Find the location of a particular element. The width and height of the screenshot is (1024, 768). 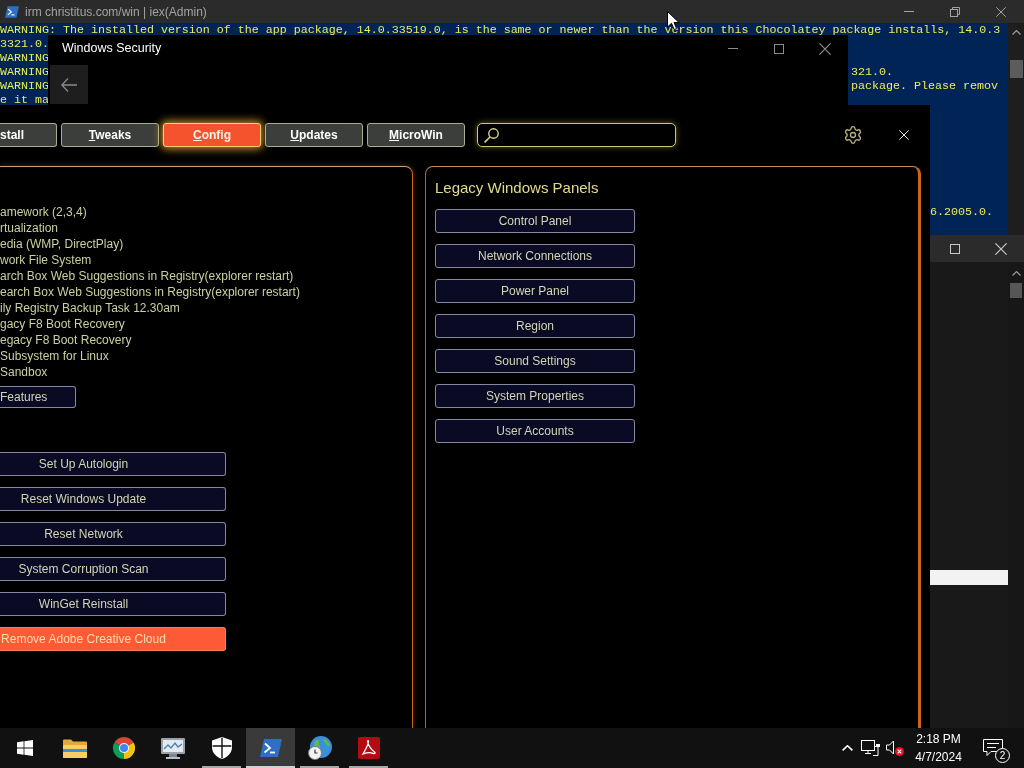

logo-tile-icon is located at coordinates (368, 748).